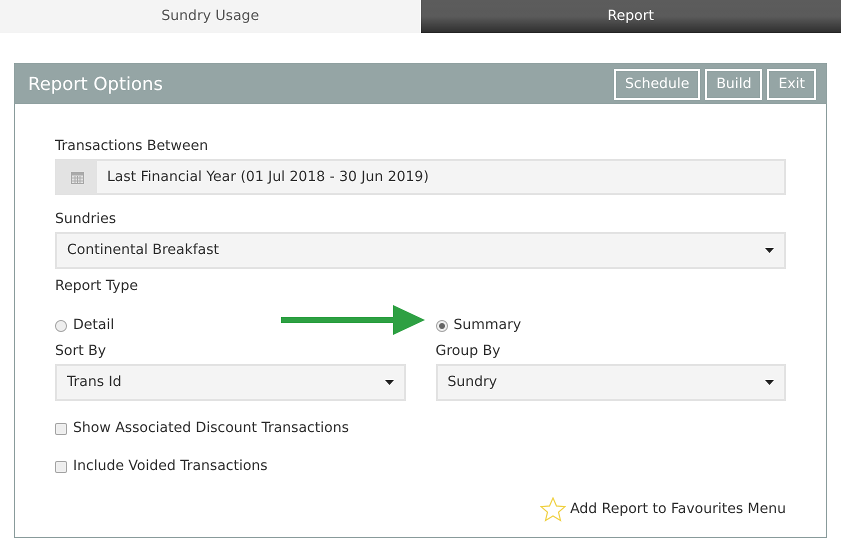  I want to click on field-label: Report Type, so click(97, 286).